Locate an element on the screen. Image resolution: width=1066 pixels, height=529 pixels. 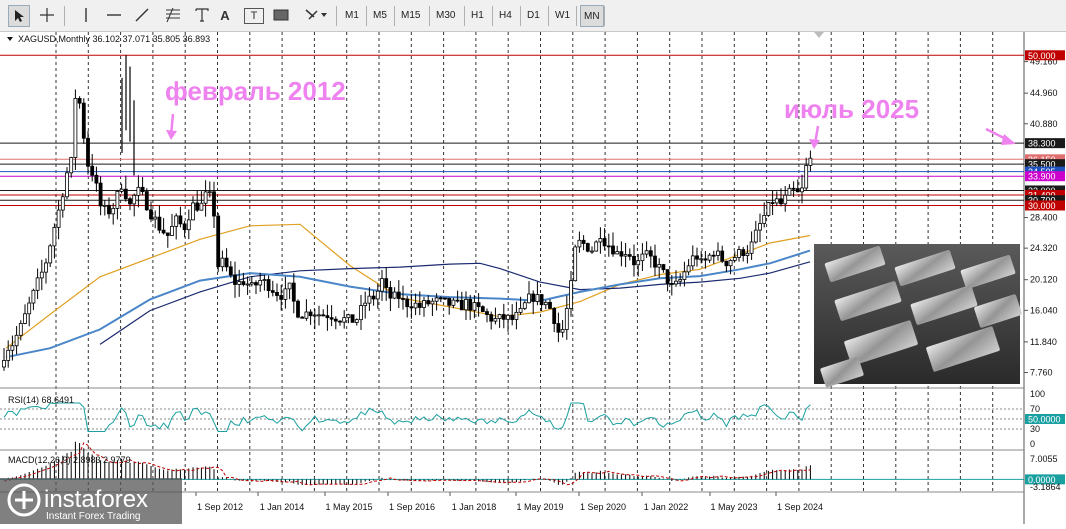
trendline-icon is located at coordinates (142, 15).